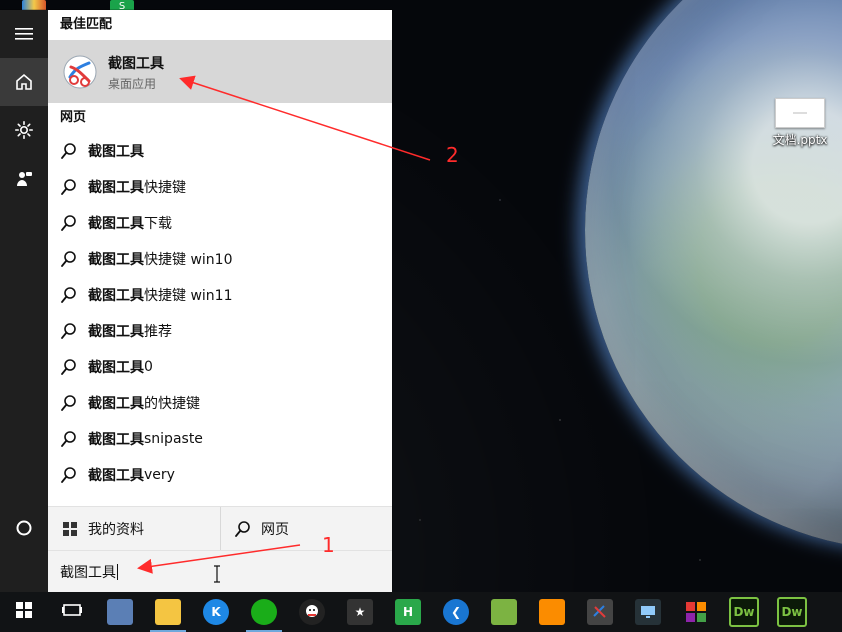  I want to click on web-result-5: 截图工具 快捷键 win11, so click(220, 295).